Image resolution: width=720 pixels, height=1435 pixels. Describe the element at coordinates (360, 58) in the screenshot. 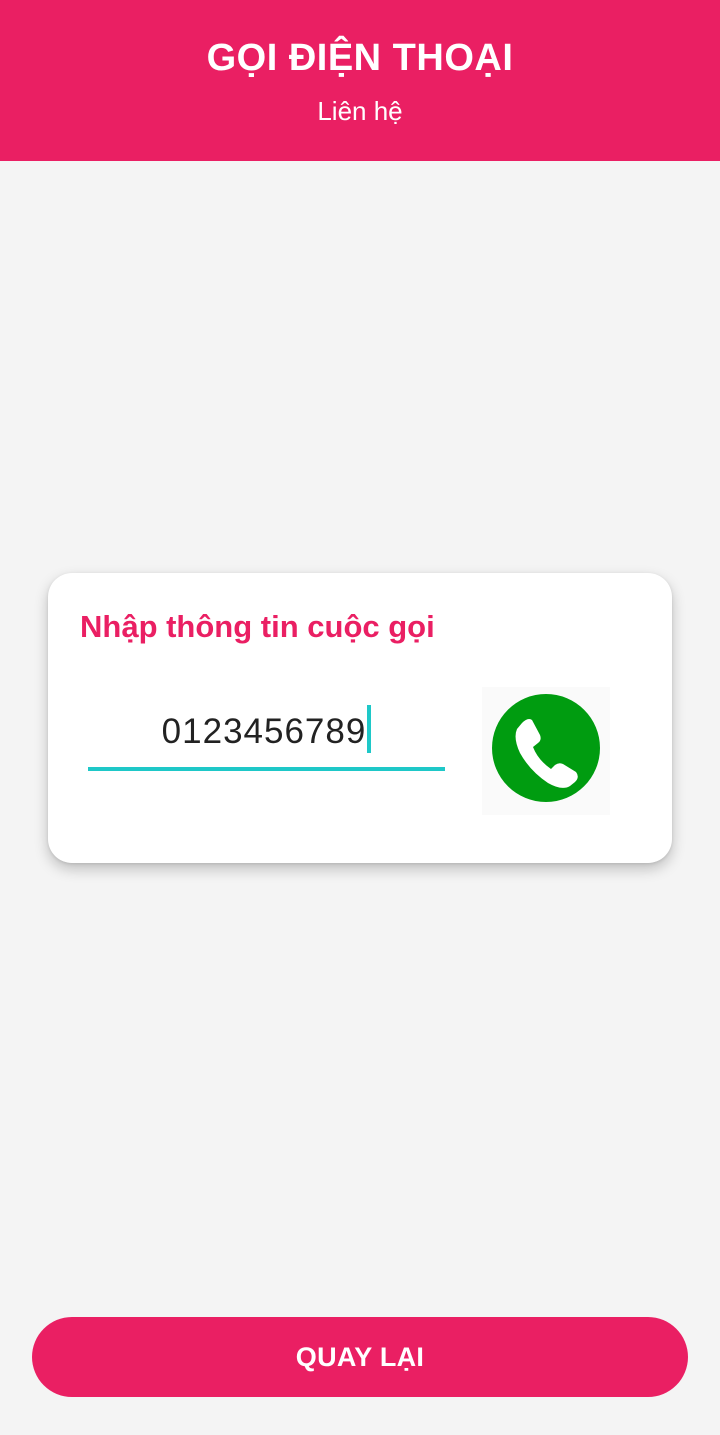

I see `page-title: GỌI ĐIỆN THOẠI` at that location.